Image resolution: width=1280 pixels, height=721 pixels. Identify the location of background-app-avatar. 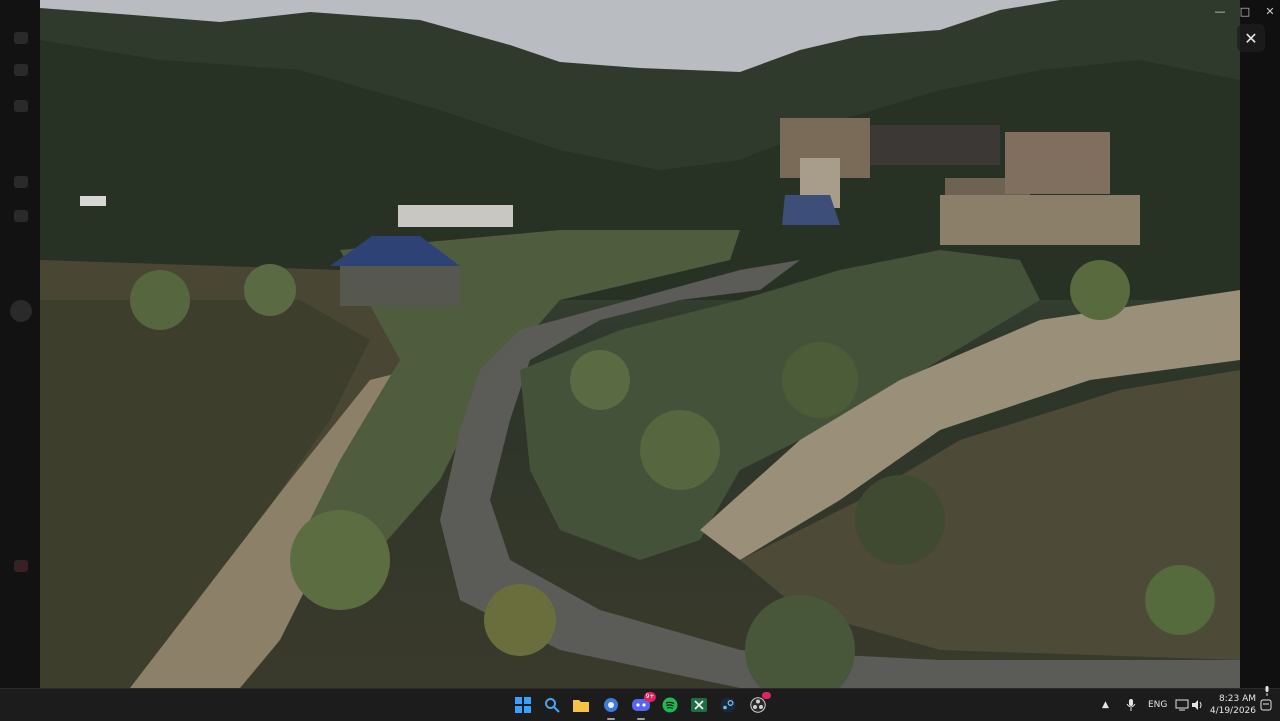
(21, 311).